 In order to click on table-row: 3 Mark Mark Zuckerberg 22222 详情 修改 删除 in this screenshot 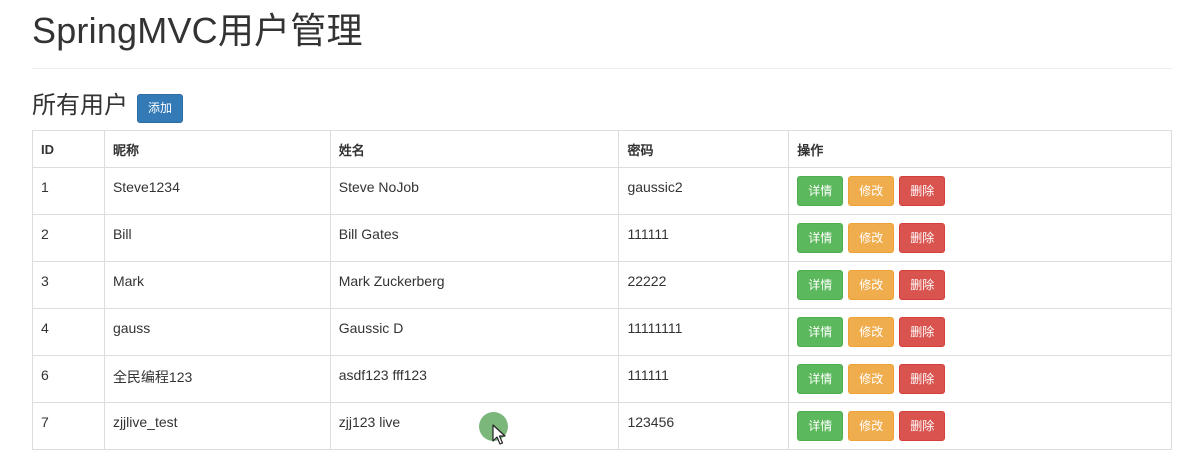, I will do `click(602, 285)`.